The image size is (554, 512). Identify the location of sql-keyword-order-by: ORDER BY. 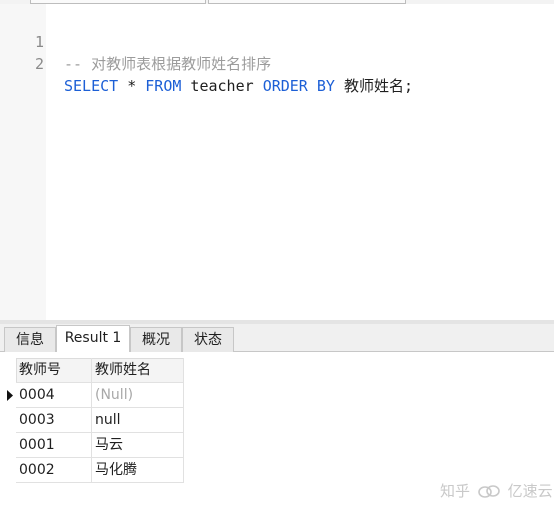
(298, 86).